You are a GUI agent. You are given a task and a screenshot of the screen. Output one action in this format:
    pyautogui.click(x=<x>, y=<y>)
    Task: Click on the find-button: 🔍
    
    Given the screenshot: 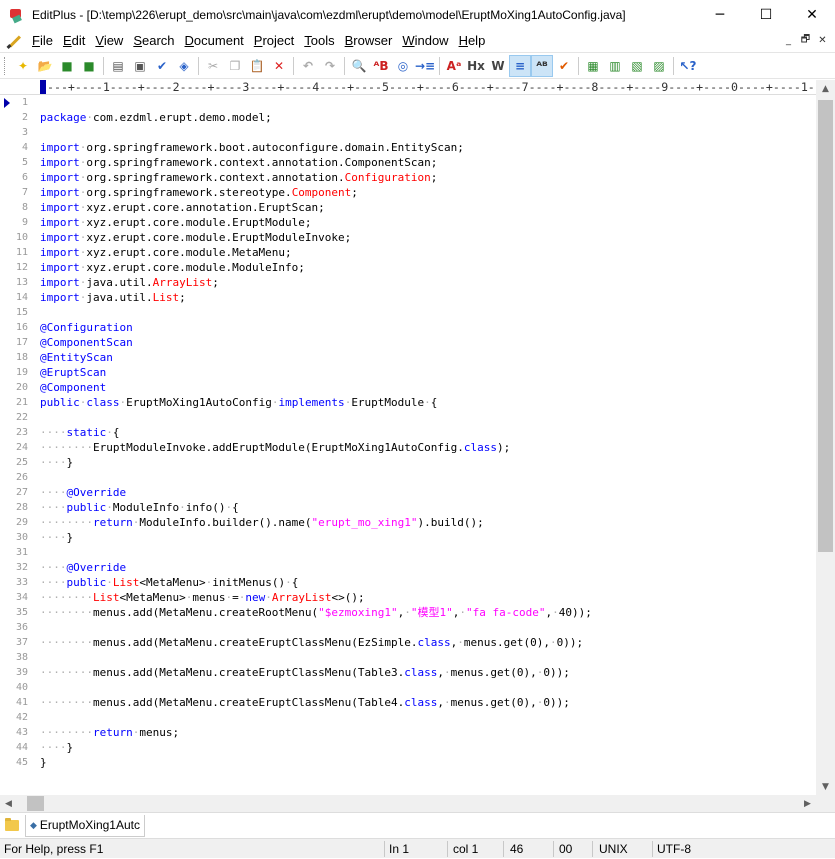 What is the action you would take?
    pyautogui.click(x=359, y=66)
    